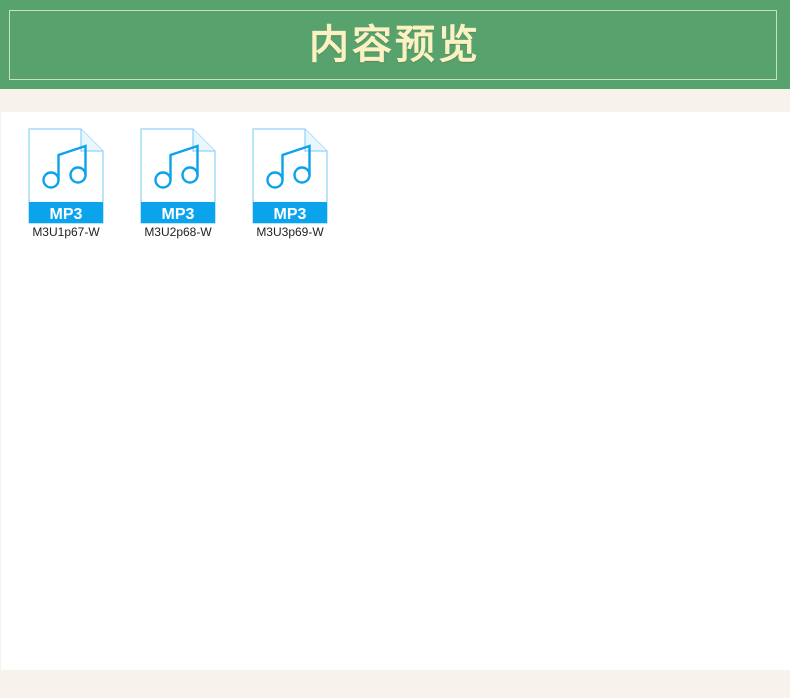  I want to click on page-title: 内容预览, so click(395, 44).